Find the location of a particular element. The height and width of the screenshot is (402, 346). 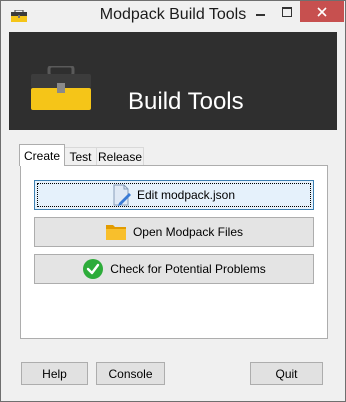

edit-modpack-json-label: Edit modpack.json is located at coordinates (186, 195).